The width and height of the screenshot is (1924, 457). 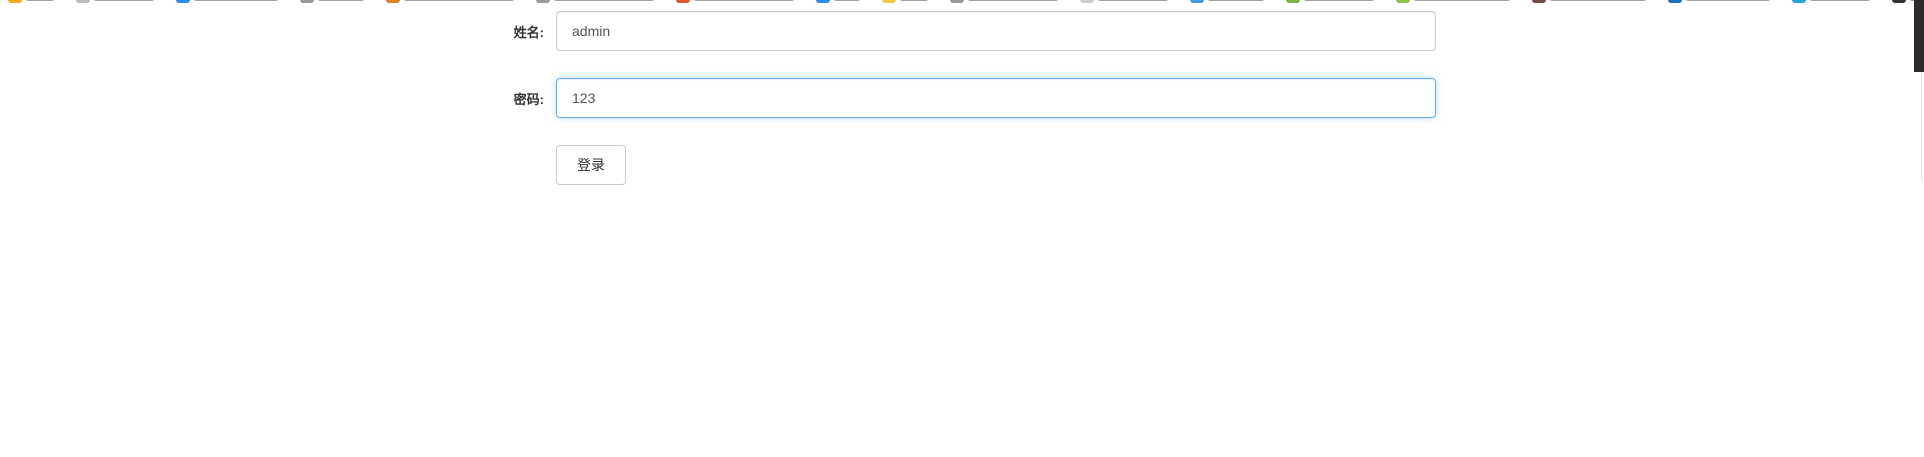 What do you see at coordinates (996, 31) in the screenshot?
I see `username-input` at bounding box center [996, 31].